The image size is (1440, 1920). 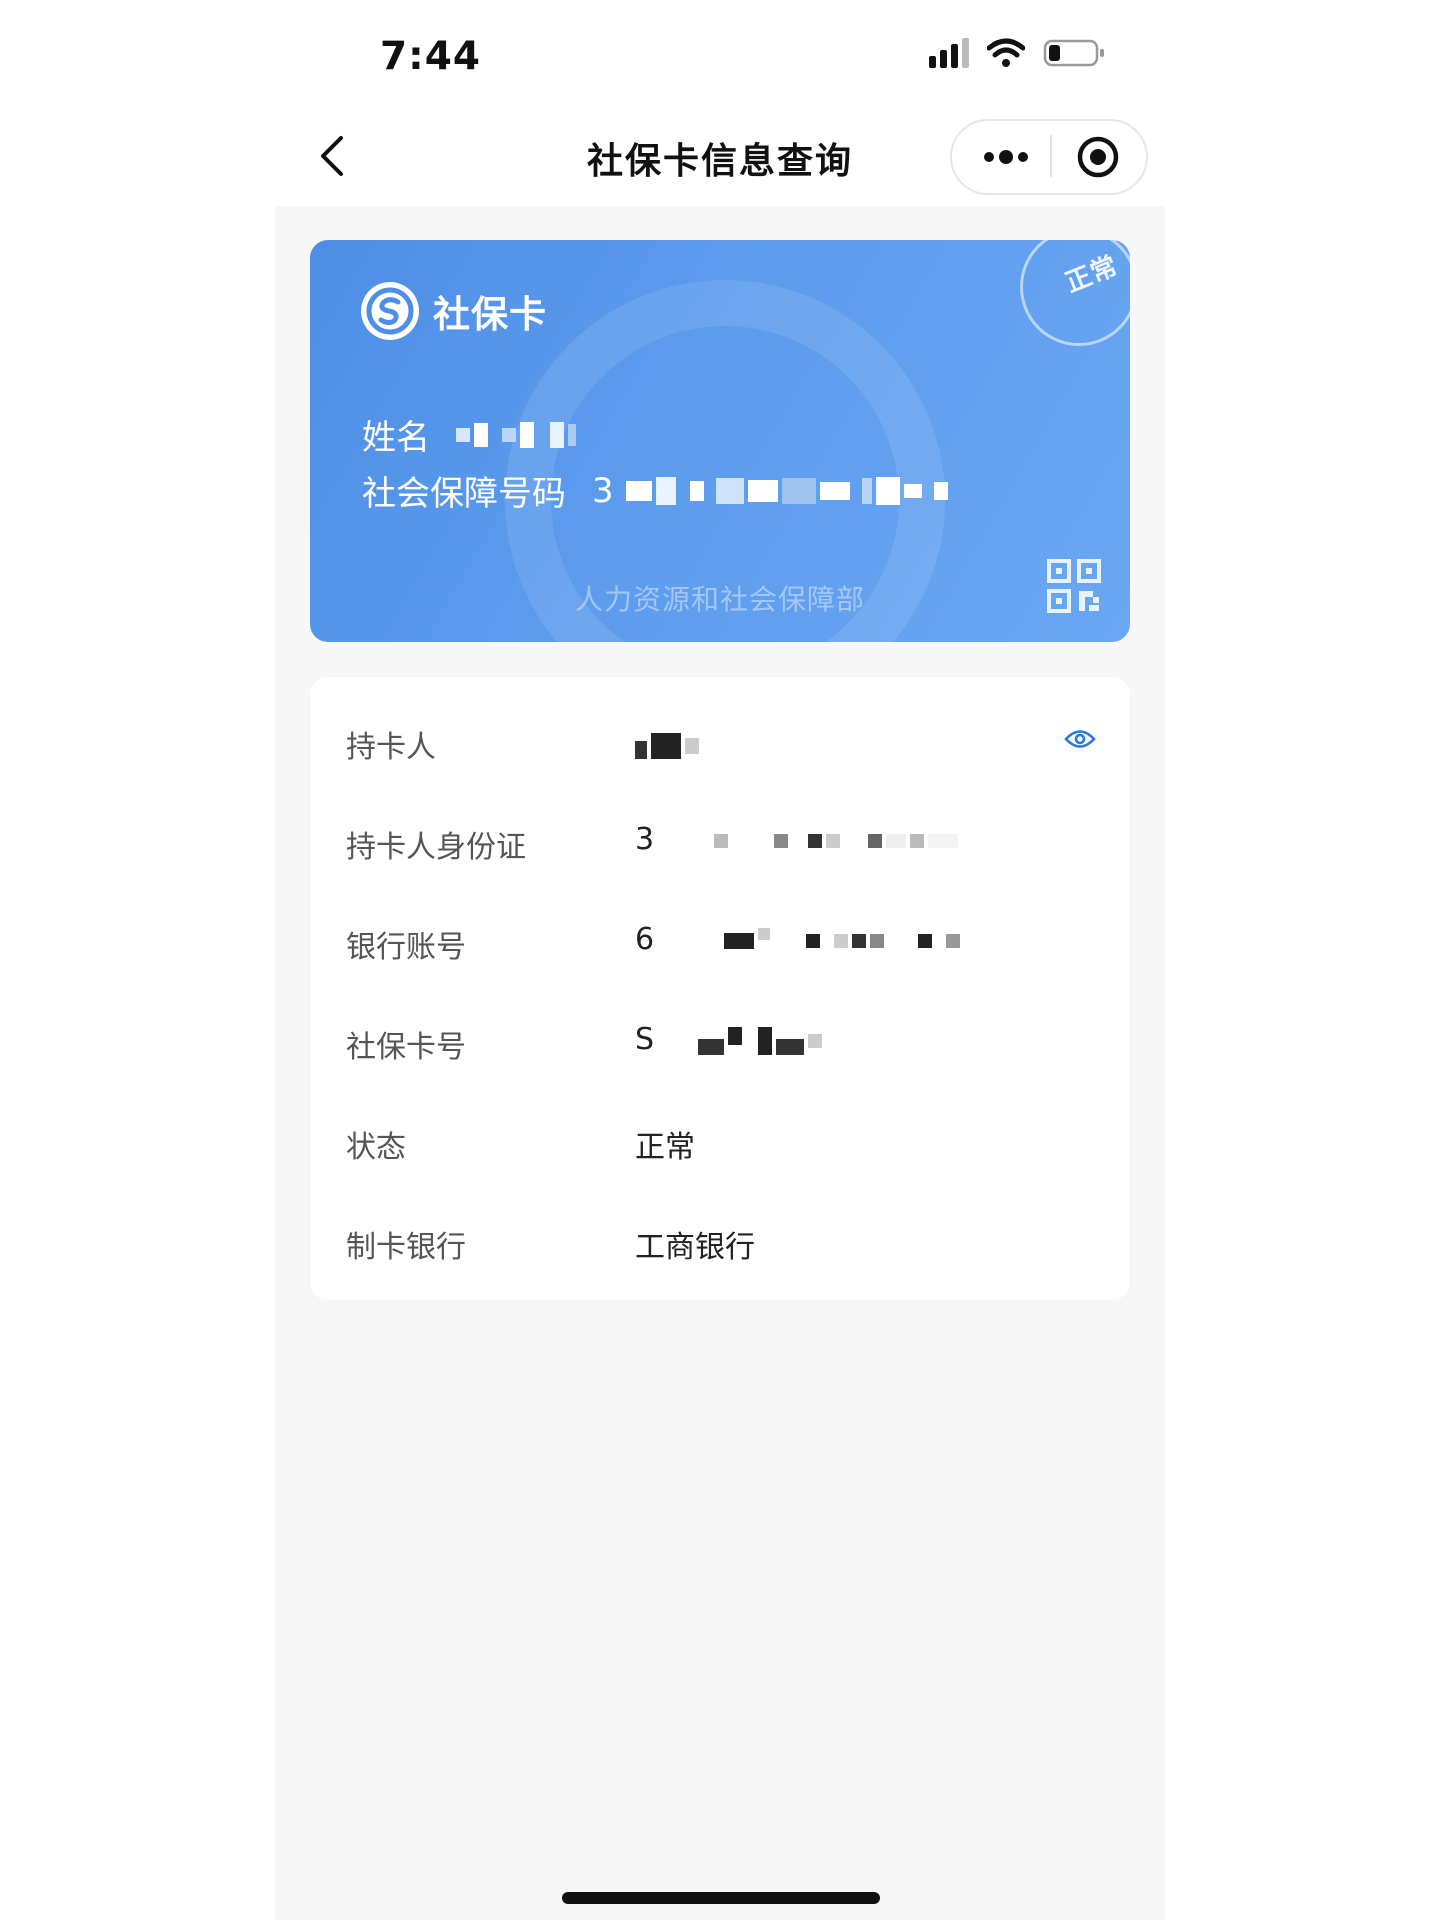 I want to click on close-capsule-icon, so click(x=1098, y=157).